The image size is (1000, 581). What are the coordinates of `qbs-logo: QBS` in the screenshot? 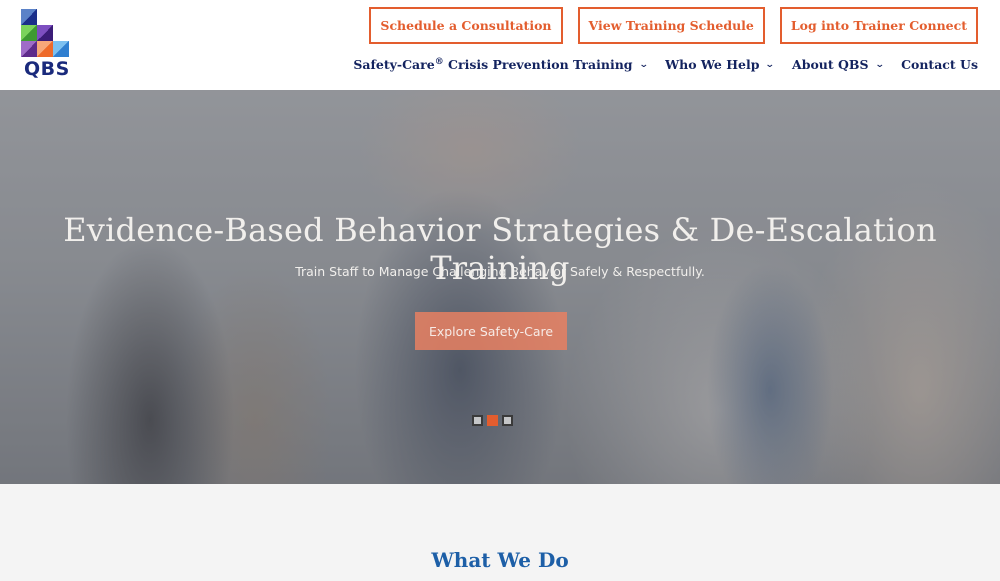 It's located at (46, 44).